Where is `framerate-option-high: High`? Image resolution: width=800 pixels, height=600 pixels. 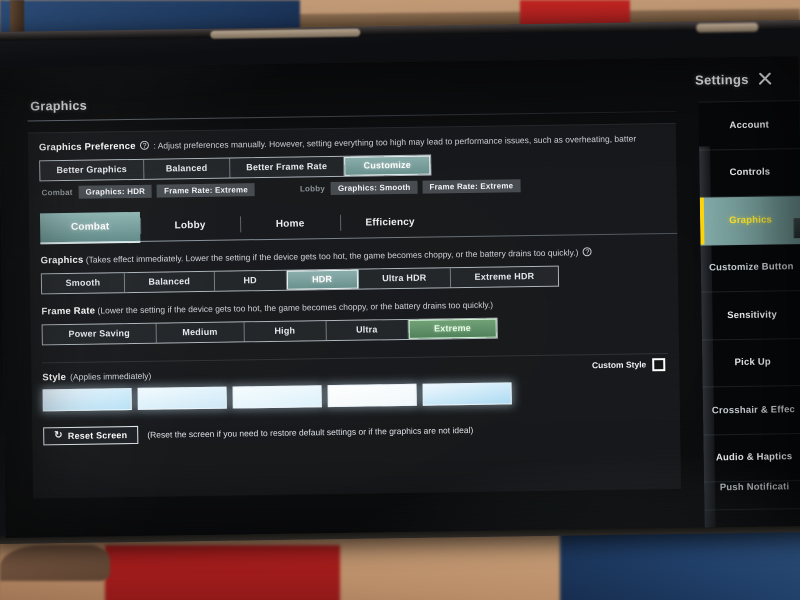 framerate-option-high: High is located at coordinates (285, 330).